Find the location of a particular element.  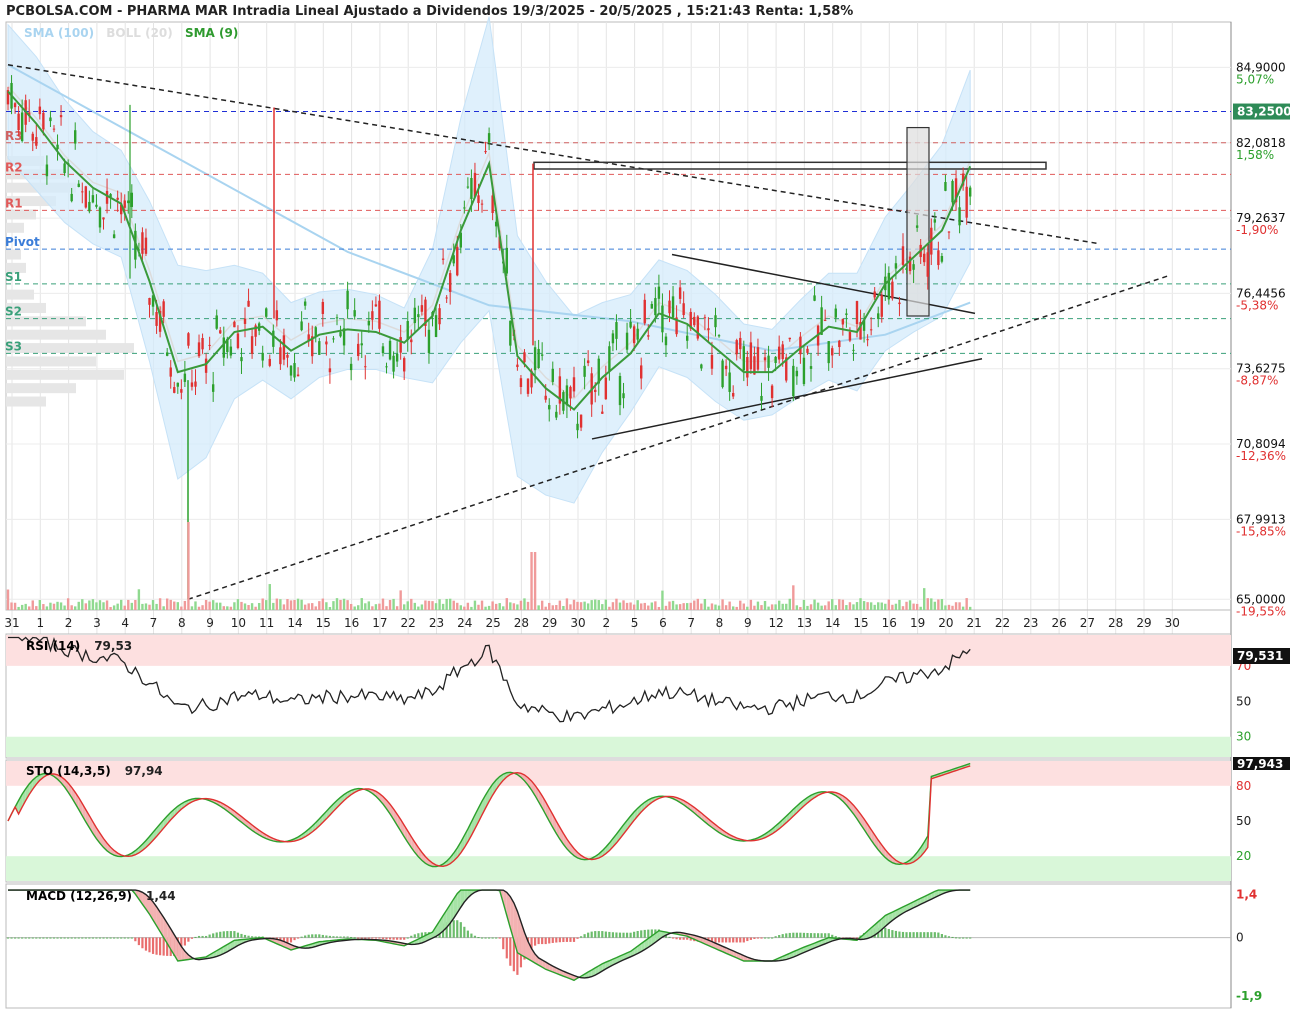

volume-profile-bar is located at coordinates (41, 388).